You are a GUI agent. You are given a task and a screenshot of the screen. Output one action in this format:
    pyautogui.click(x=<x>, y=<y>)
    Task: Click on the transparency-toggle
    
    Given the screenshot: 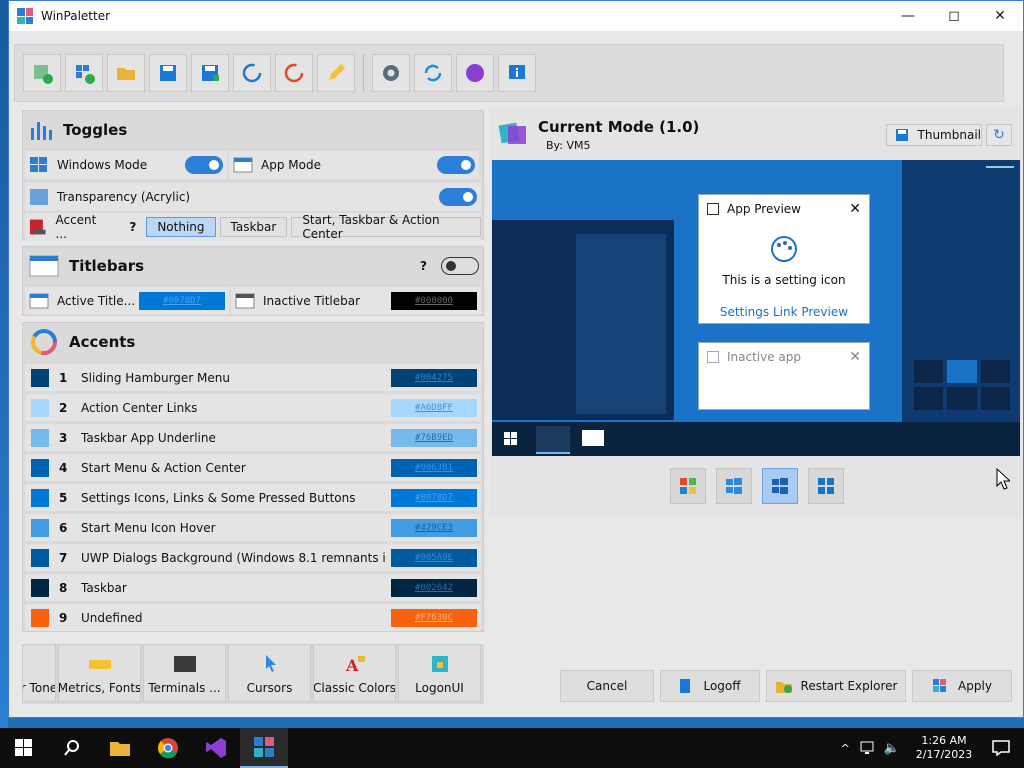 What is the action you would take?
    pyautogui.click(x=458, y=197)
    